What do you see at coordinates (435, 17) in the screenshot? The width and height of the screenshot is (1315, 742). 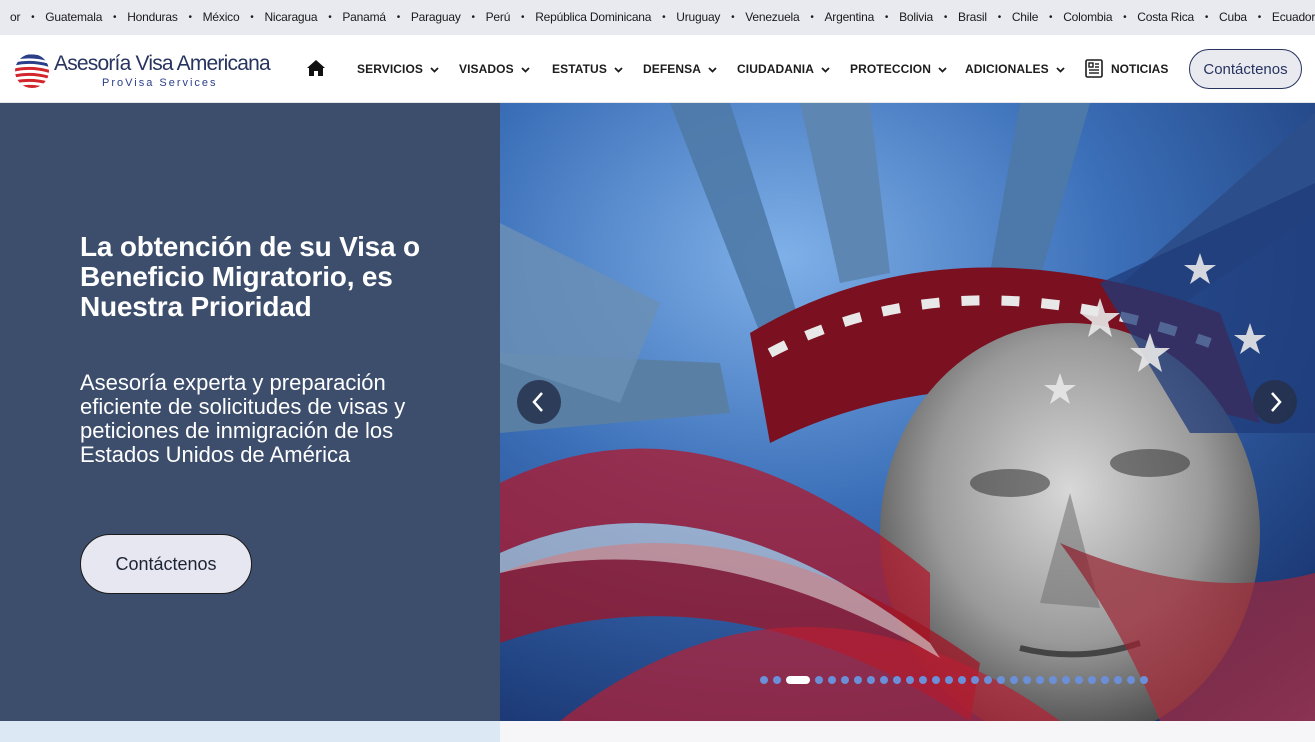 I see `ticker-country: Paraguay` at bounding box center [435, 17].